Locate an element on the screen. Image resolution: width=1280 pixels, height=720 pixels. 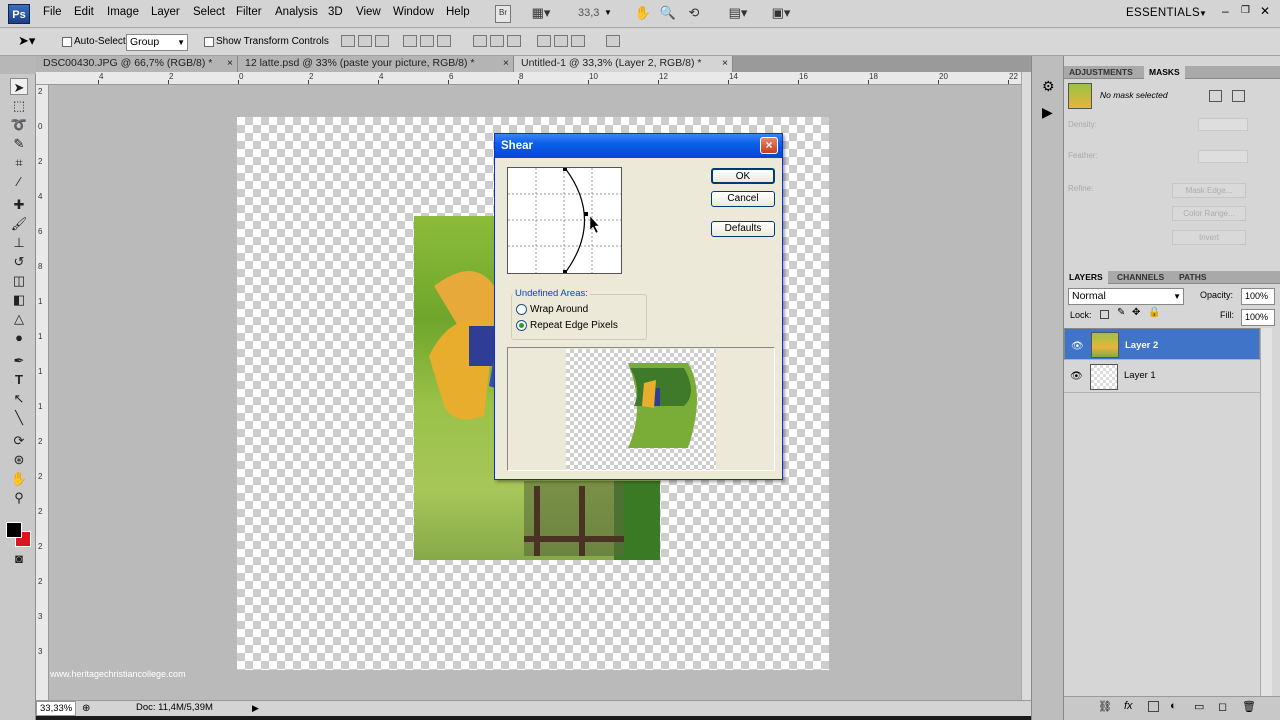
move-tool-preset-icon: ➤▾ is located at coordinates (26, 41).